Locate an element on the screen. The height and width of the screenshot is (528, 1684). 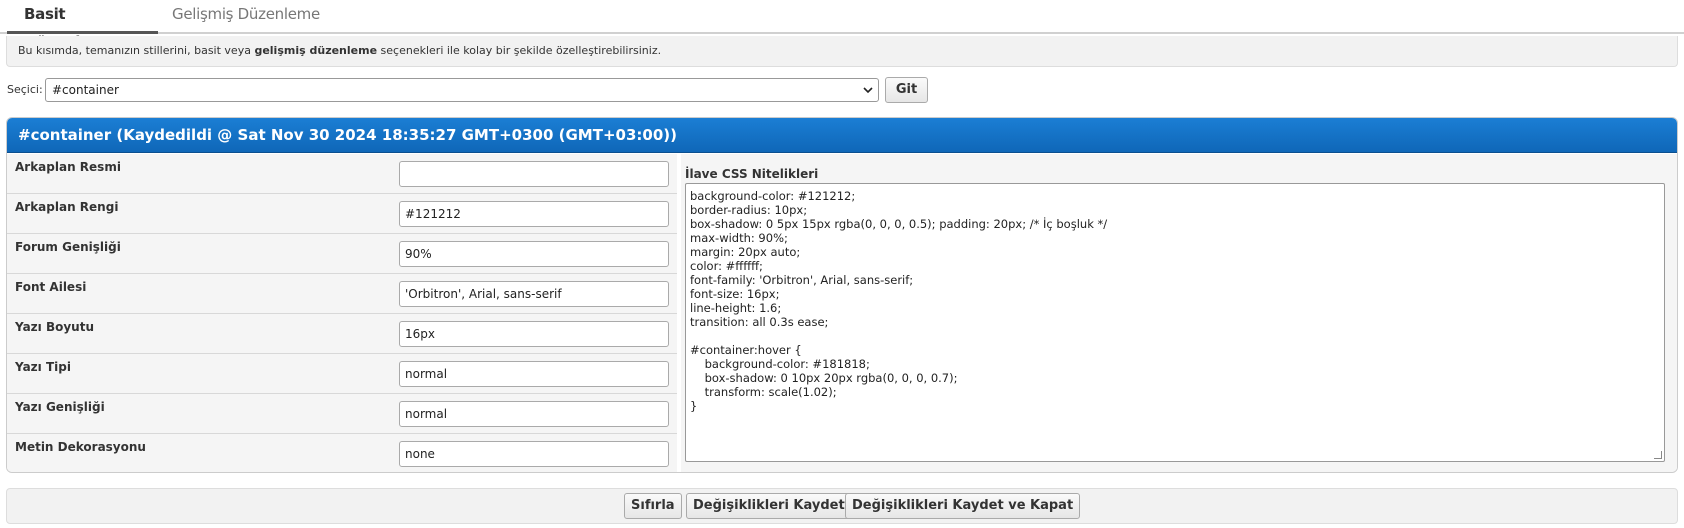
selector-label: Seçici: is located at coordinates (25, 89).